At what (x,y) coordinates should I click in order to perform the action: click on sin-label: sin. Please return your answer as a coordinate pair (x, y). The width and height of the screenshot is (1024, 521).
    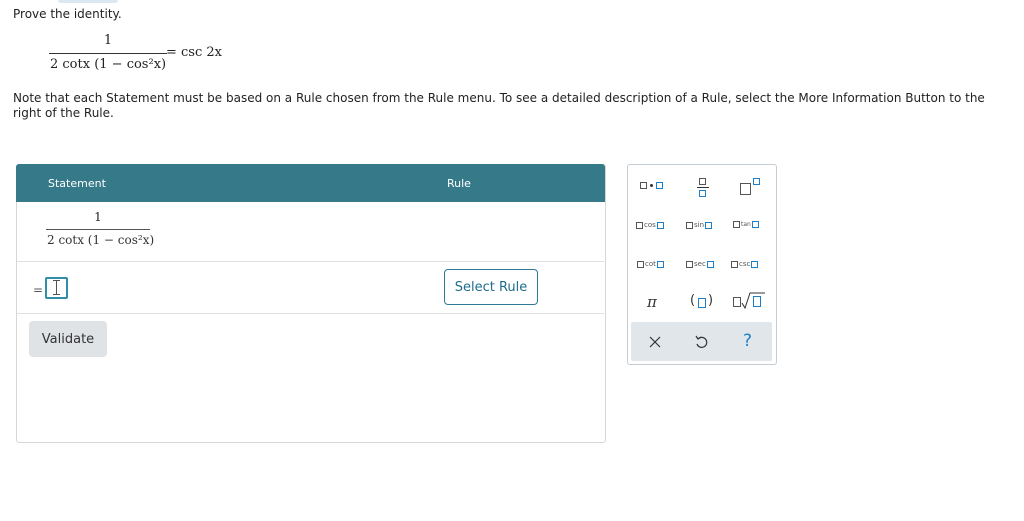
    Looking at the image, I should click on (699, 225).